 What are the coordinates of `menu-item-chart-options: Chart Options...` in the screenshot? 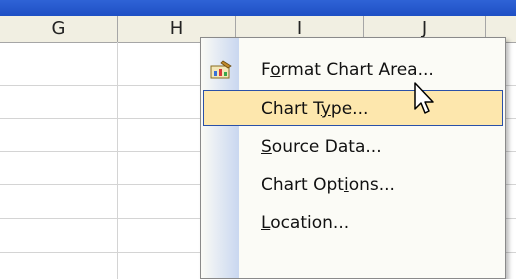 It's located at (353, 185).